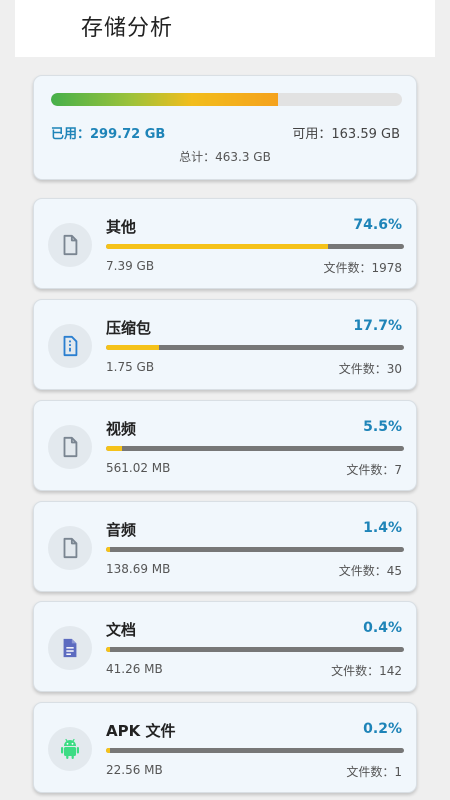  What do you see at coordinates (370, 369) in the screenshot?
I see `category-file-count: 文件数：30` at bounding box center [370, 369].